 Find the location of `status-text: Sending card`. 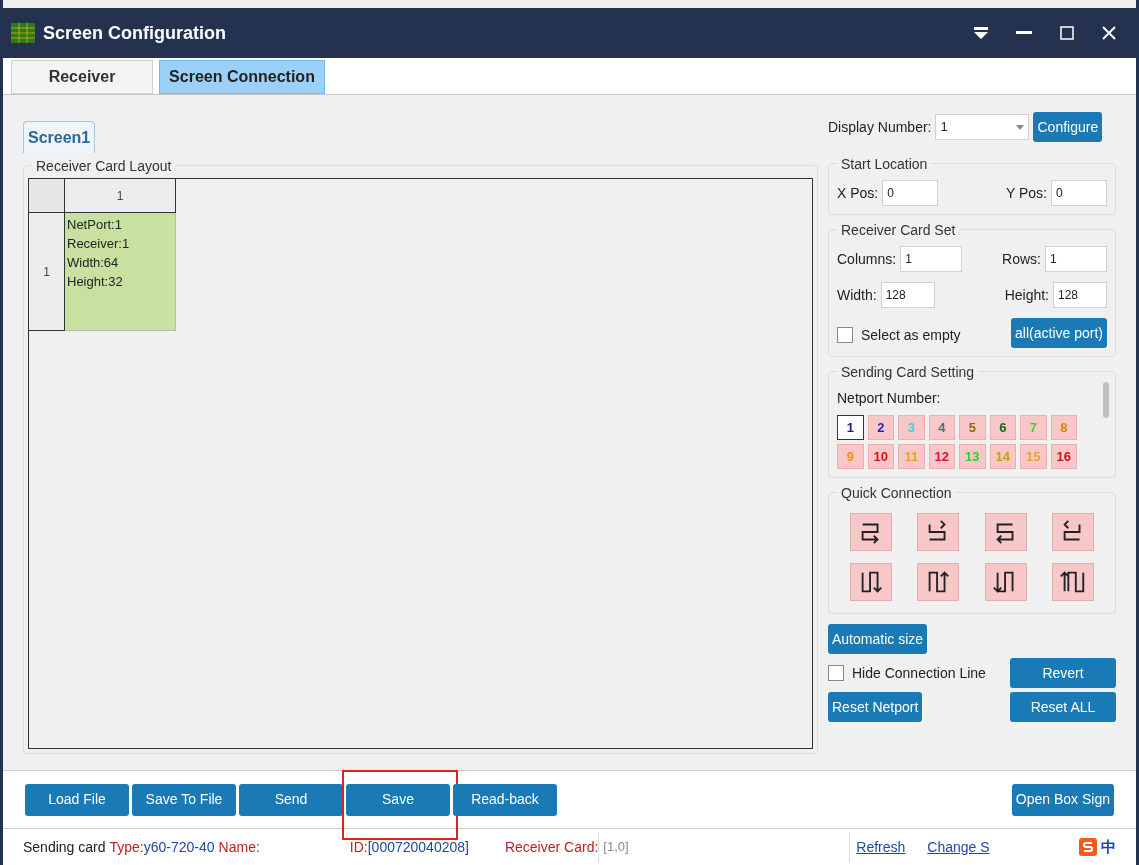

status-text: Sending card is located at coordinates (64, 847).